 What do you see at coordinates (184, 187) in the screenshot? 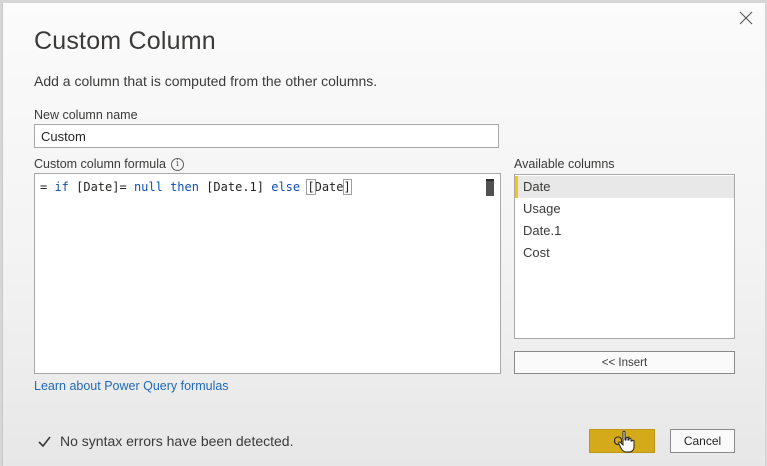
I see `keyword-then: then` at bounding box center [184, 187].